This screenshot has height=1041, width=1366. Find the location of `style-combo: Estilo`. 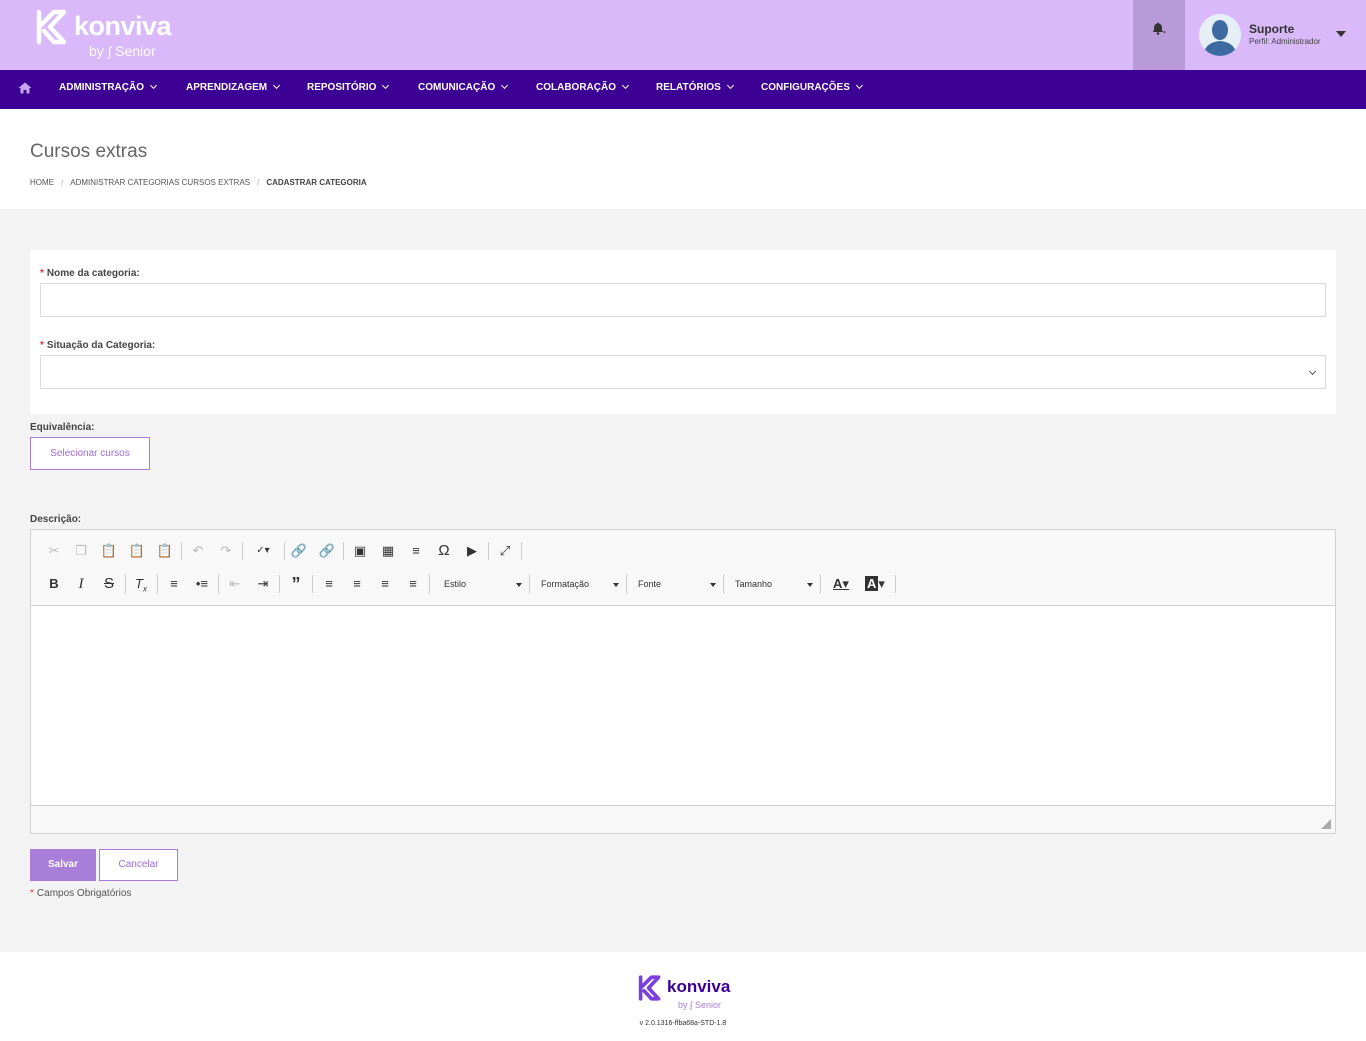

style-combo: Estilo is located at coordinates (483, 584).